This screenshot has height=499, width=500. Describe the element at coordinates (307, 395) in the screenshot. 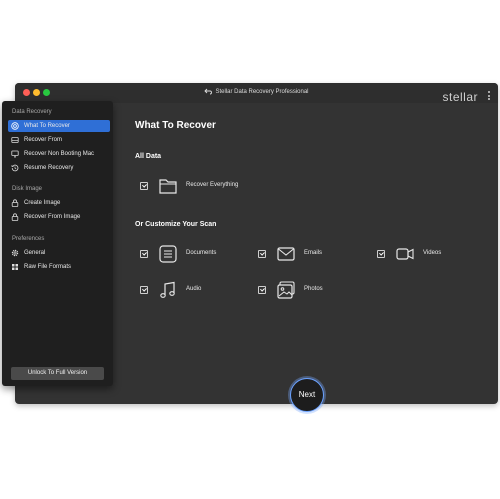

I see `next-button: Next` at that location.